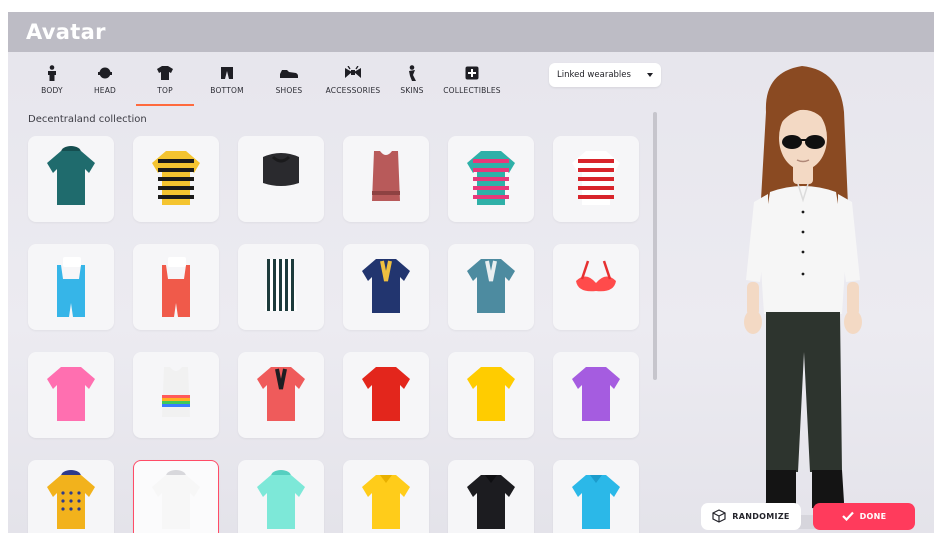 This screenshot has width=934, height=533. Describe the element at coordinates (227, 73) in the screenshot. I see `pants-icon` at that location.